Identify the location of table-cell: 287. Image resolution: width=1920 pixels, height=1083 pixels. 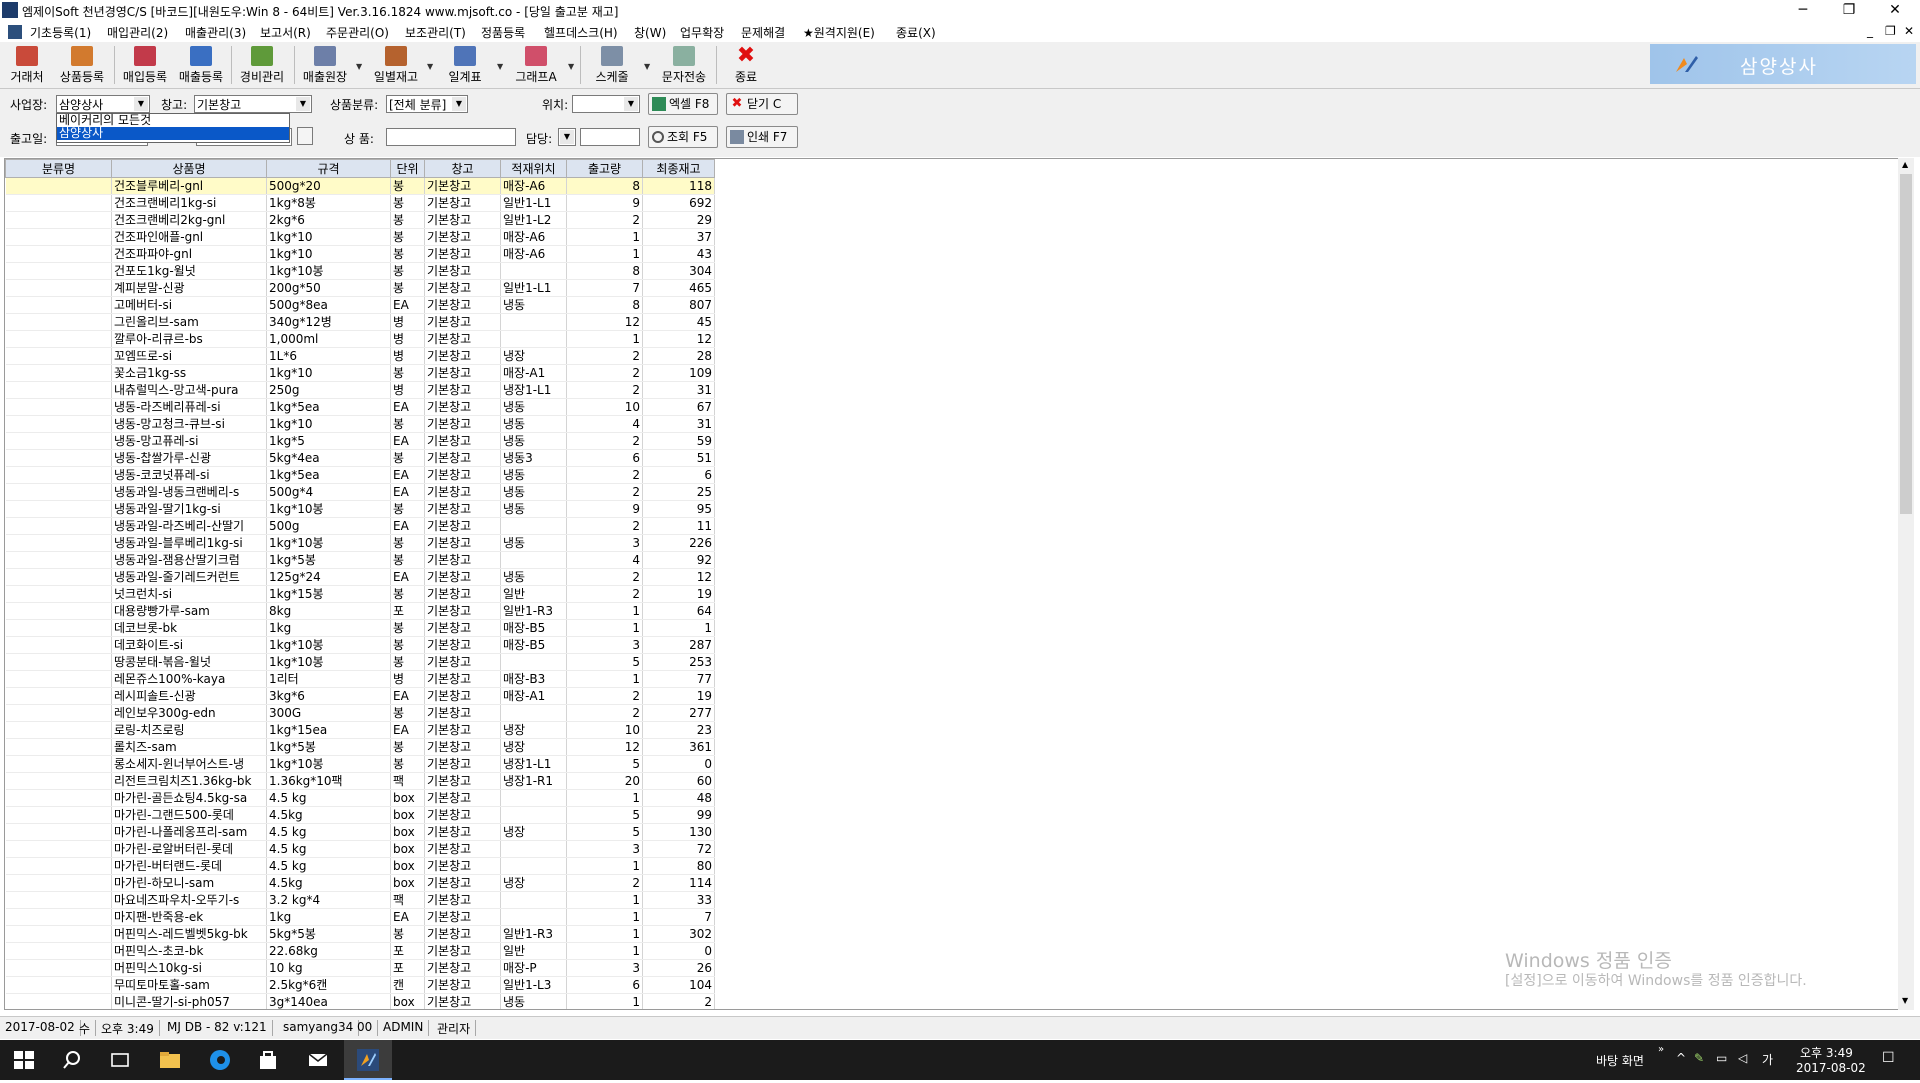
(678, 645).